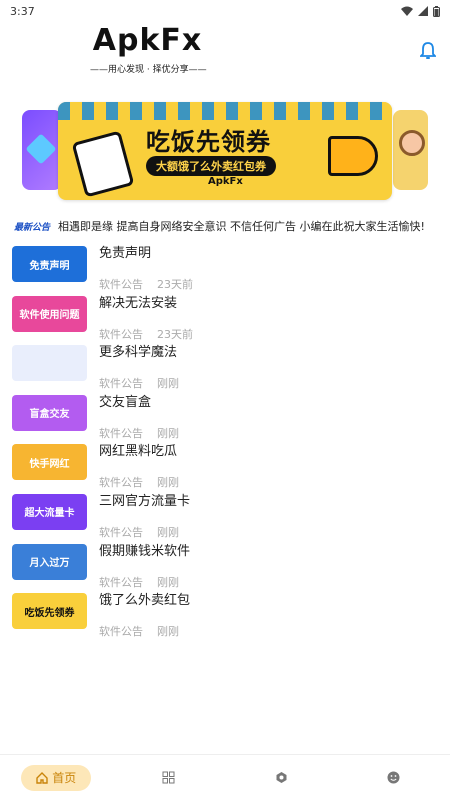 The width and height of the screenshot is (450, 800). I want to click on notice-tag: 最新公告, so click(32, 227).